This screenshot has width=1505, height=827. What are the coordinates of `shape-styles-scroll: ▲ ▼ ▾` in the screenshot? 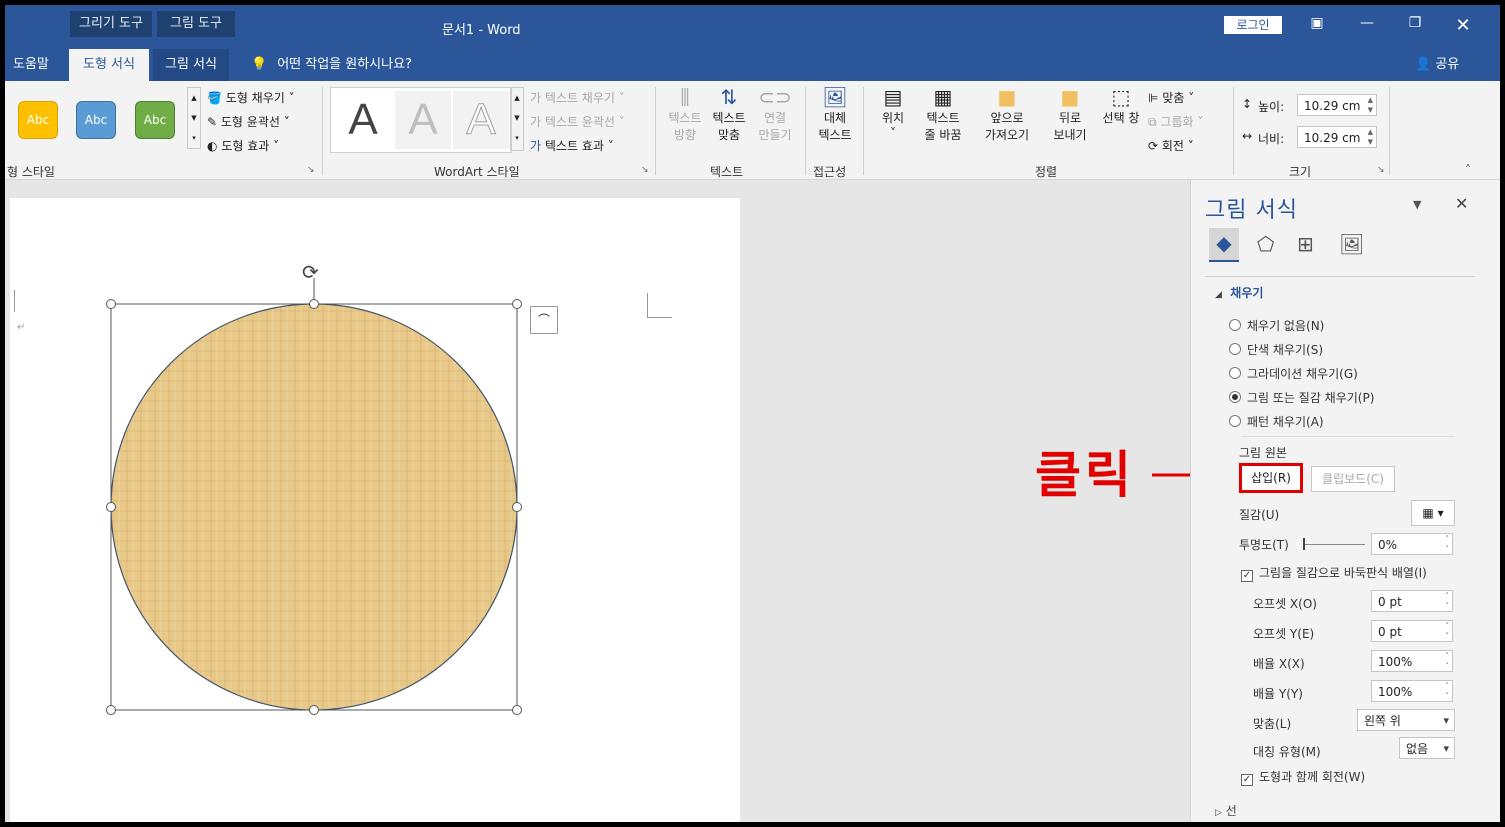 It's located at (194, 118).